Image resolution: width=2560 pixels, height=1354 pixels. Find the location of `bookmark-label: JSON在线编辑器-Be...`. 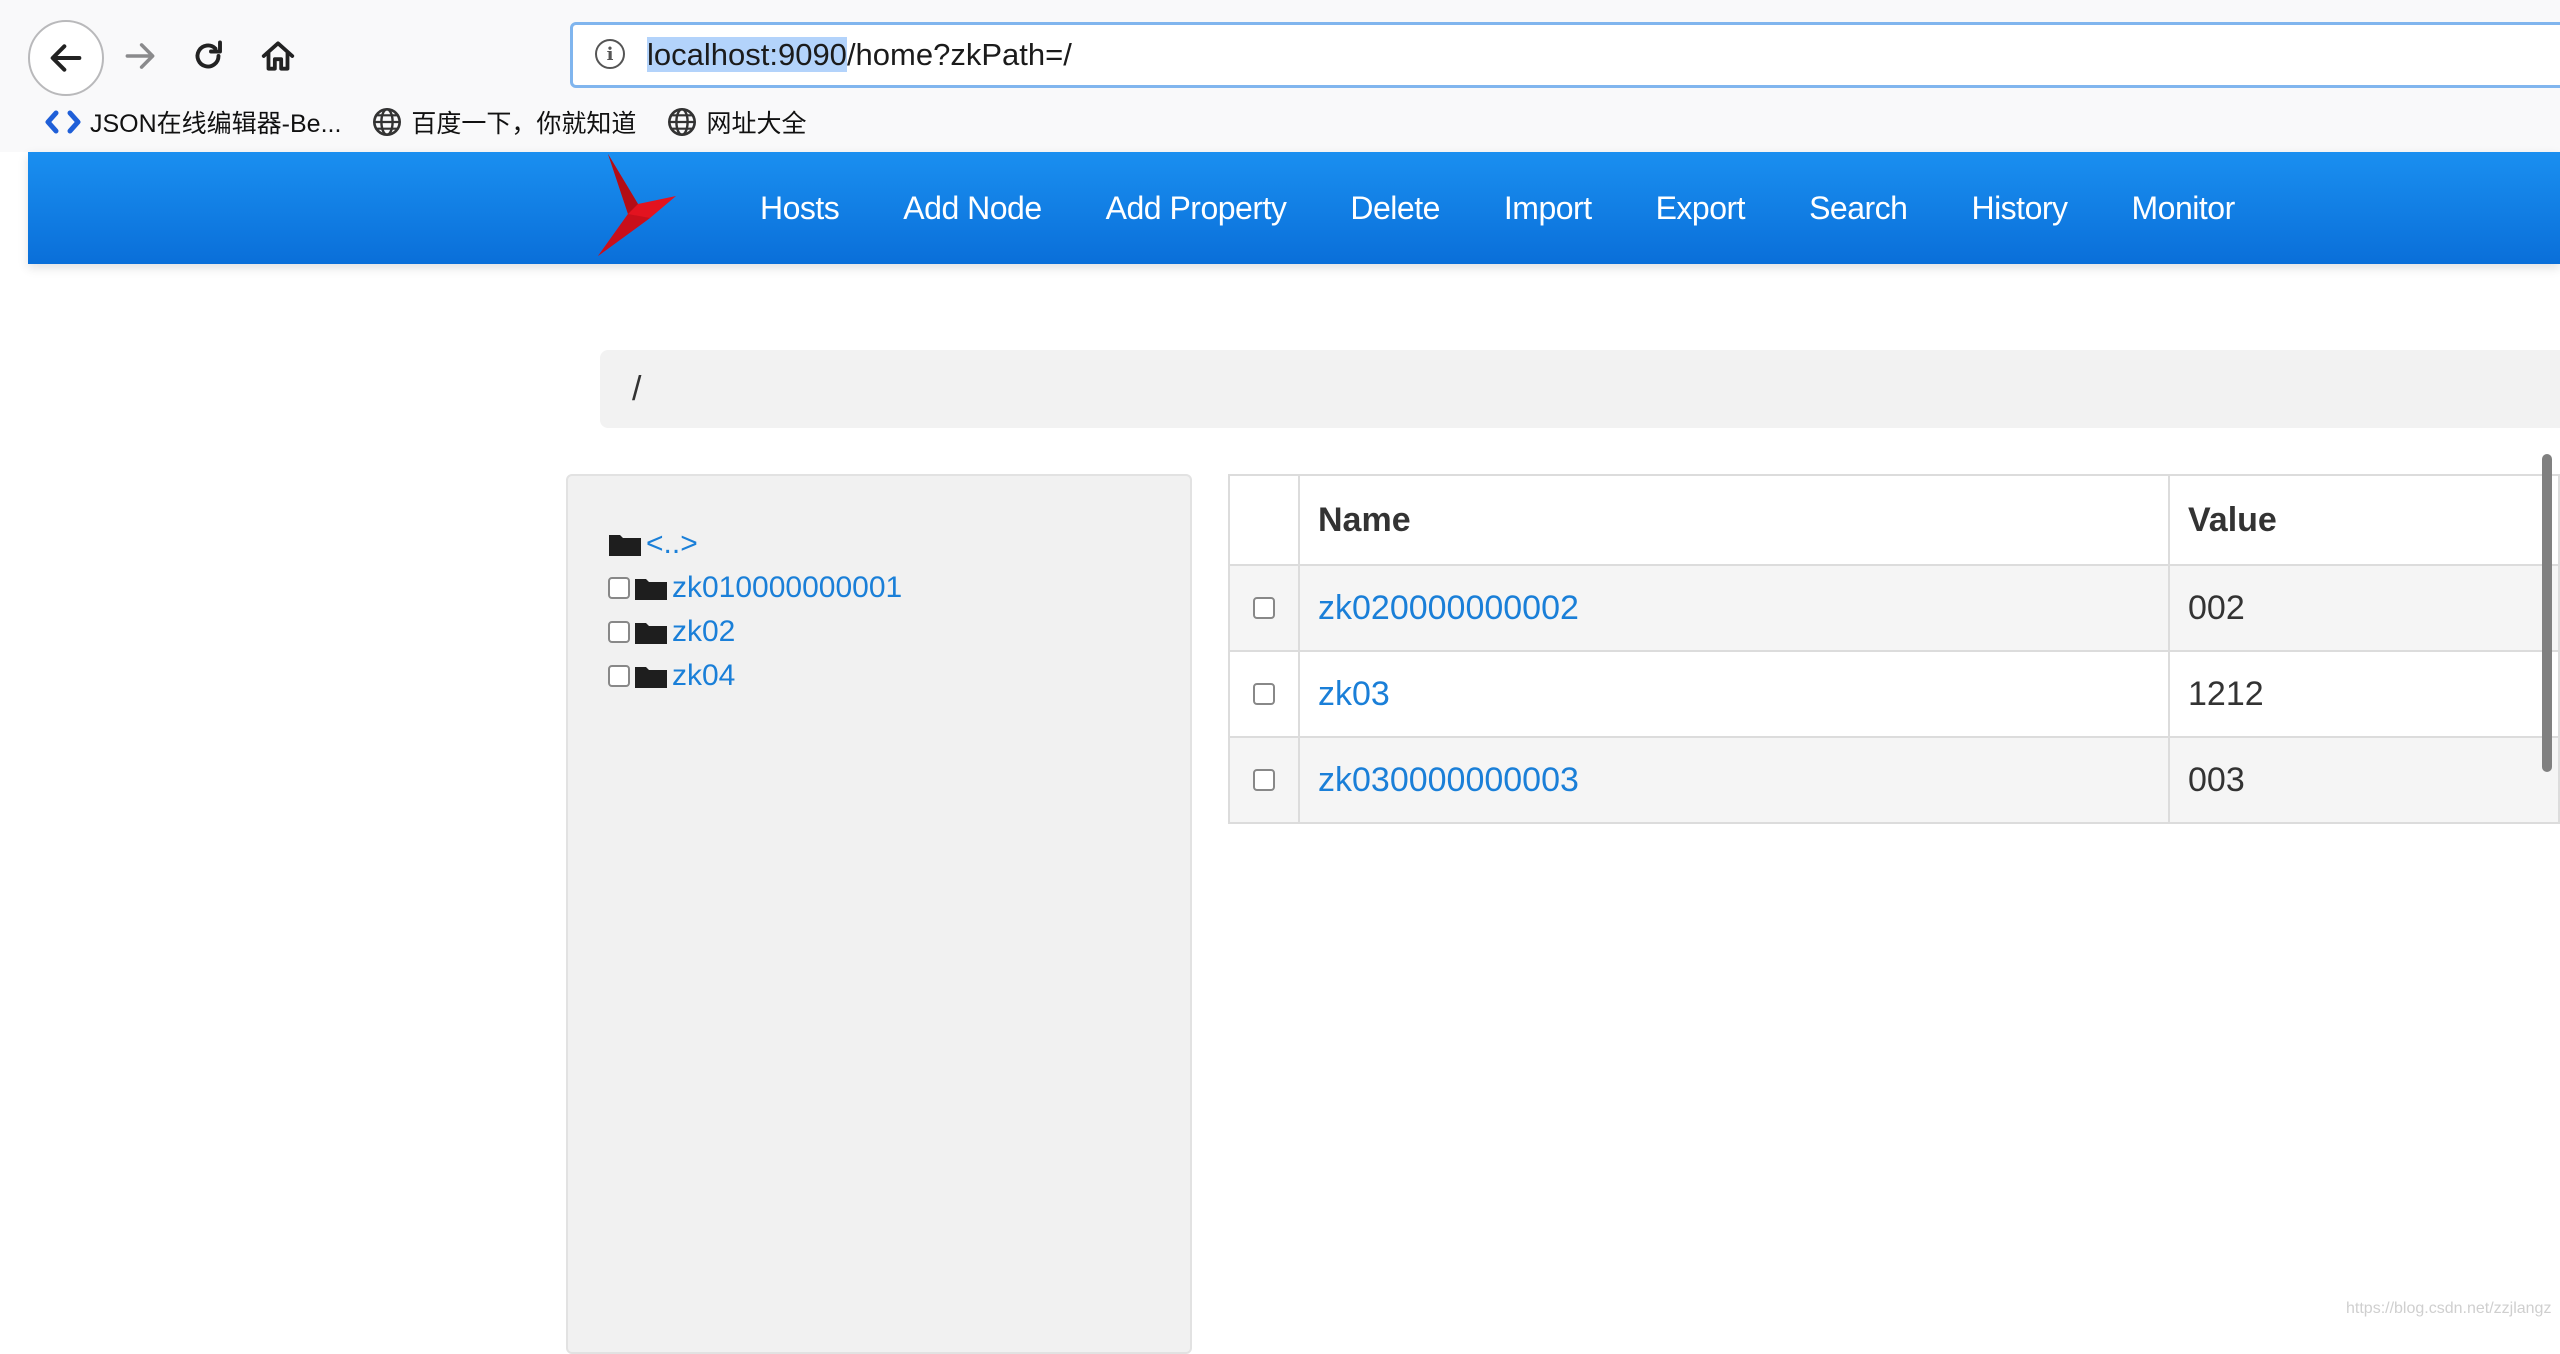

bookmark-label: JSON在线编辑器-Be... is located at coordinates (216, 124).